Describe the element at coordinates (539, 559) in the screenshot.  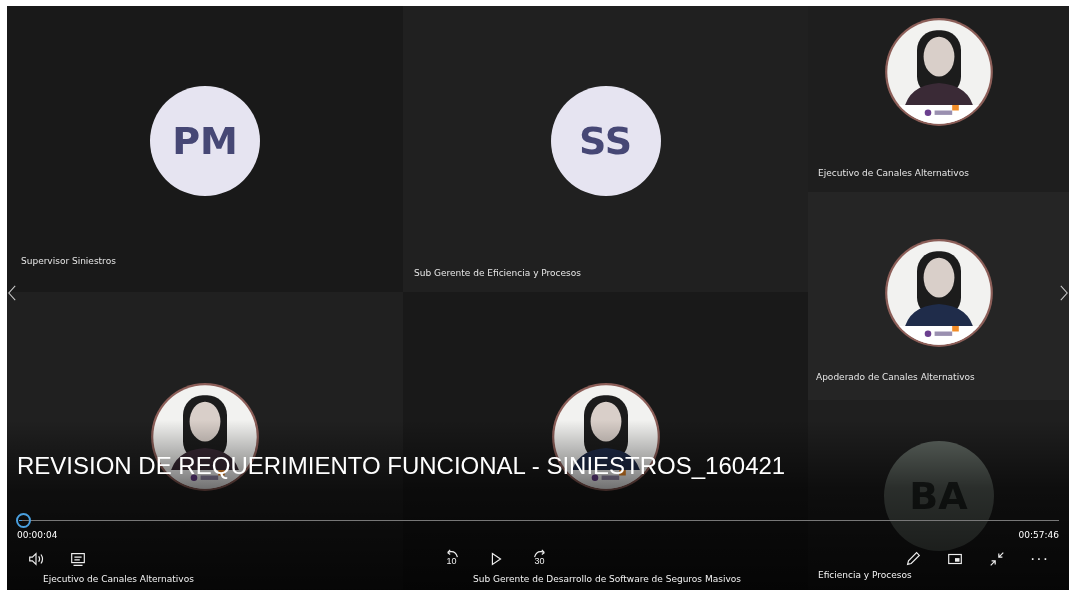
I see `forward-button: 30` at that location.